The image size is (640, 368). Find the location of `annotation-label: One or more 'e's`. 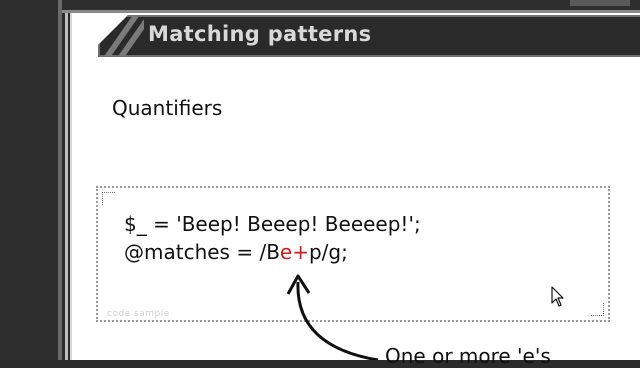

annotation-label: One or more 'e's is located at coordinates (468, 356).